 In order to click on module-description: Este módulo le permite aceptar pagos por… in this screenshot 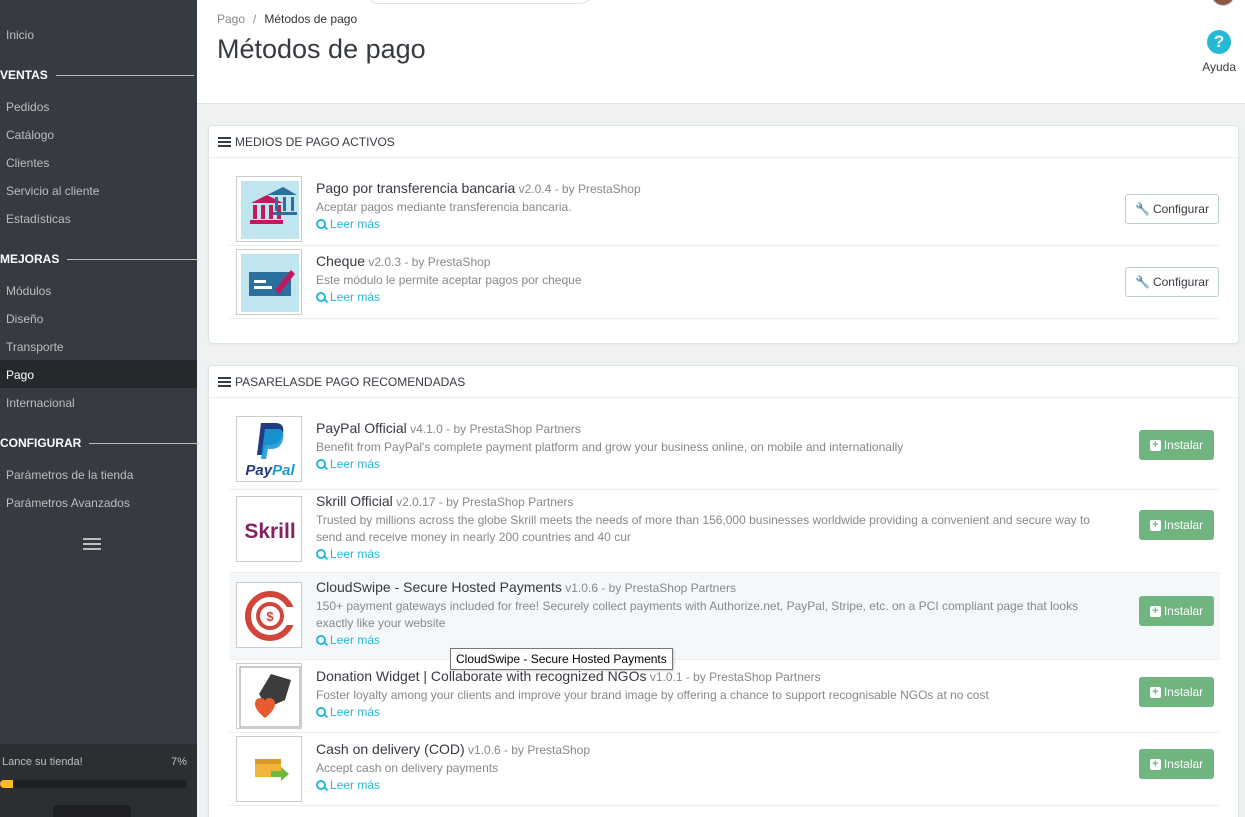, I will do `click(449, 280)`.